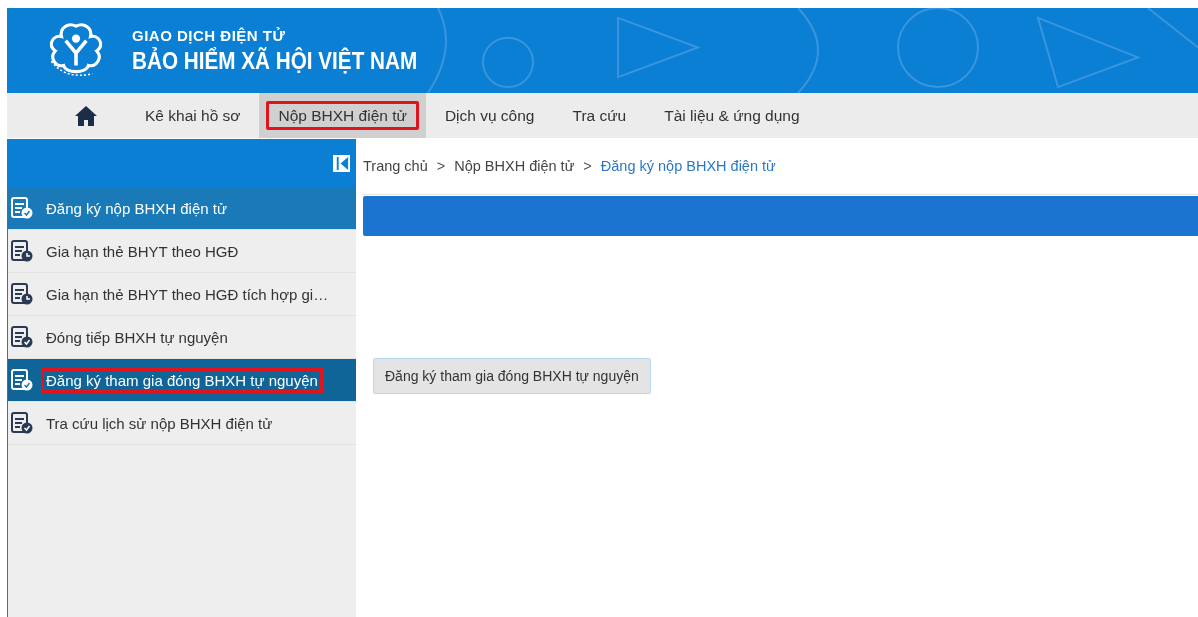 This screenshot has width=1198, height=617. What do you see at coordinates (86, 115) in the screenshot?
I see `home-icon` at bounding box center [86, 115].